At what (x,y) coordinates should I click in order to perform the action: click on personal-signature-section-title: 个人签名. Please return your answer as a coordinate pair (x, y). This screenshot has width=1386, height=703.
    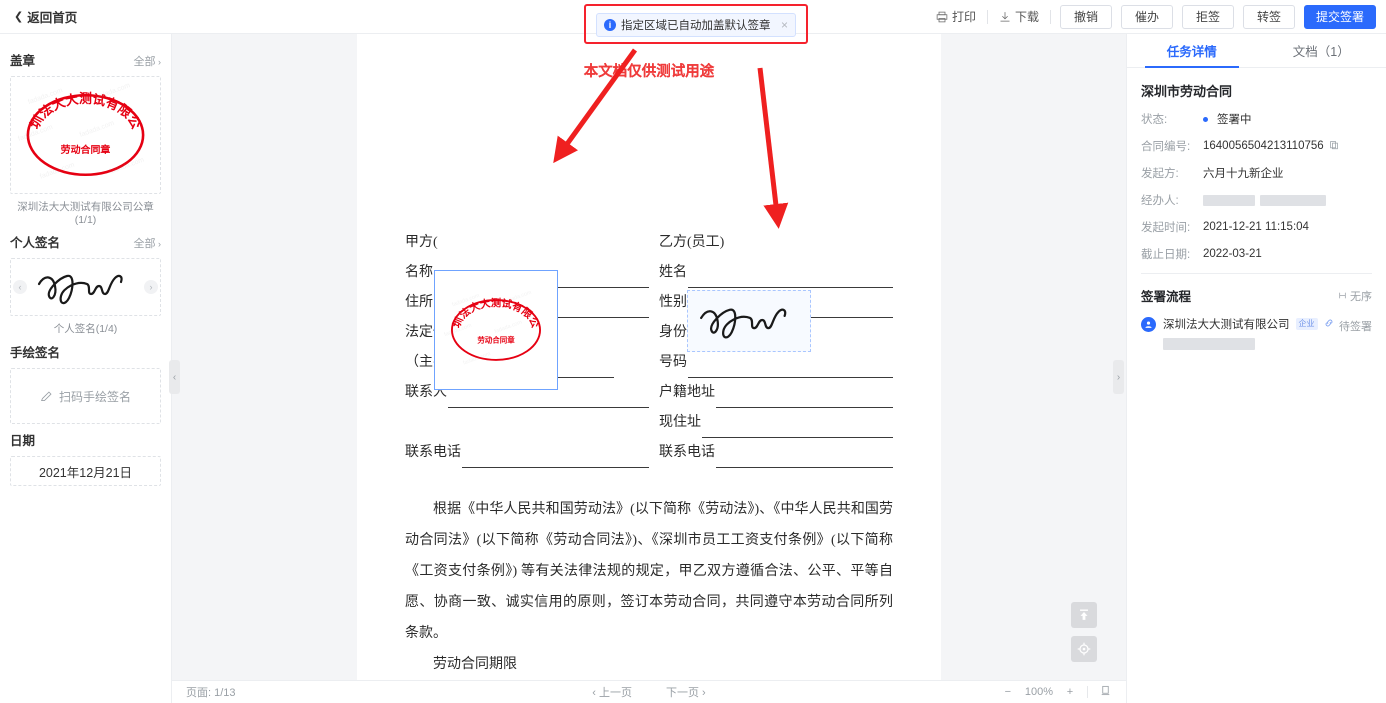
    Looking at the image, I should click on (35, 243).